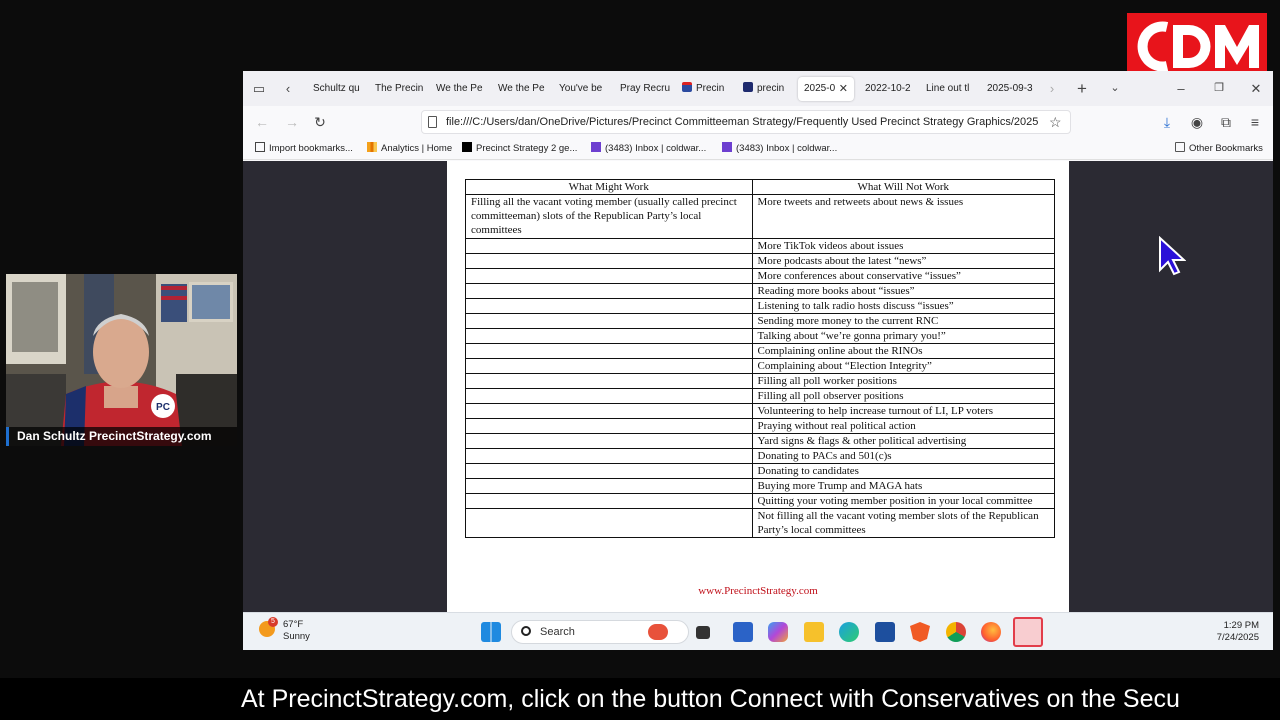  I want to click on other-bookmarks: Other Bookmarks, so click(1219, 149).